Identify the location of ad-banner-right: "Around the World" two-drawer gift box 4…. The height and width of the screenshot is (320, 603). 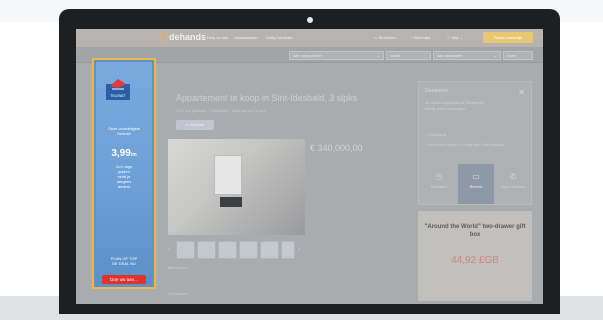
(475, 256).